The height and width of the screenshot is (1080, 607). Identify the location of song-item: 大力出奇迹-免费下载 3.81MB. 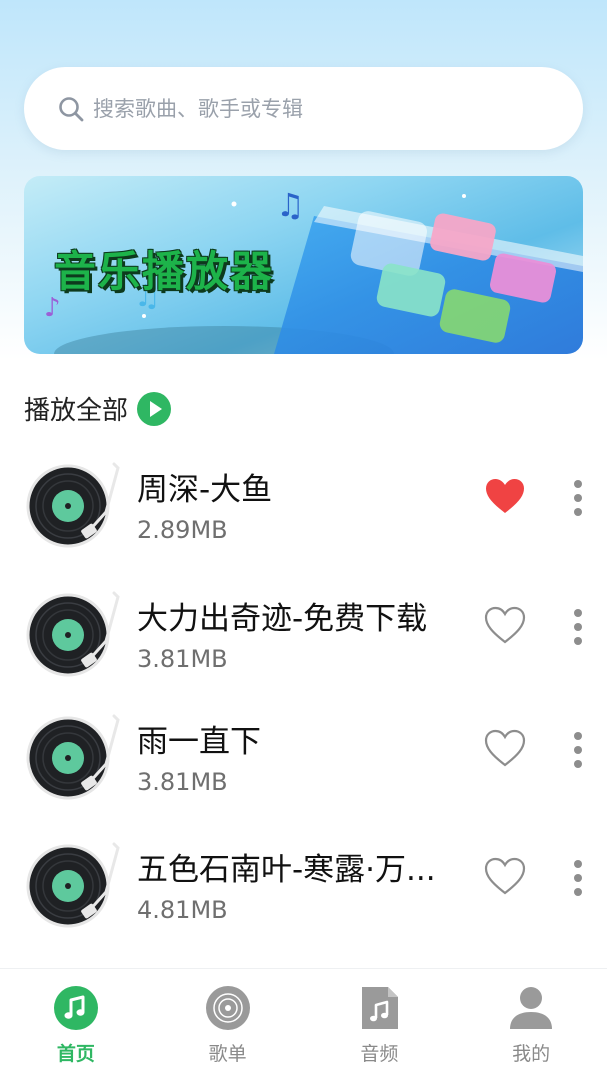
(303, 642).